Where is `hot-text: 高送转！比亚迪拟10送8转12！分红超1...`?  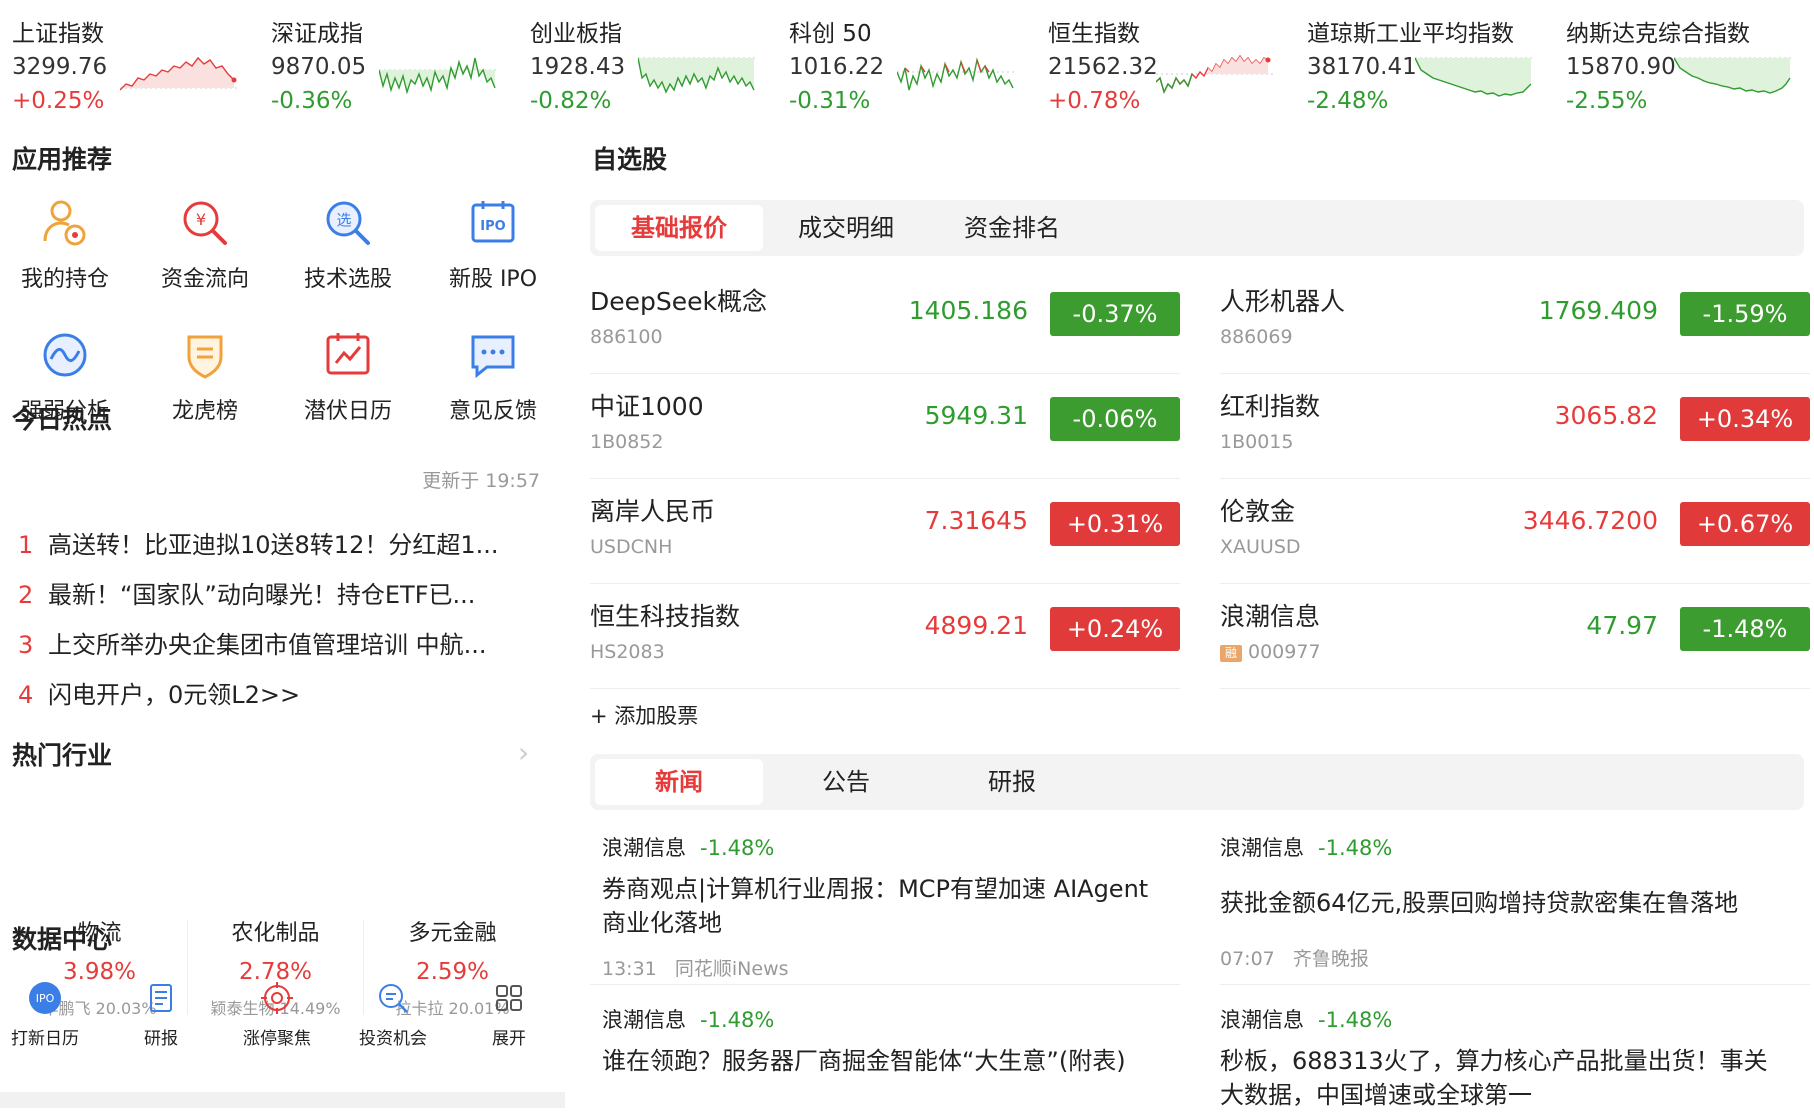 hot-text: 高送转！比亚迪拟10送8转12！分红超1... is located at coordinates (273, 545).